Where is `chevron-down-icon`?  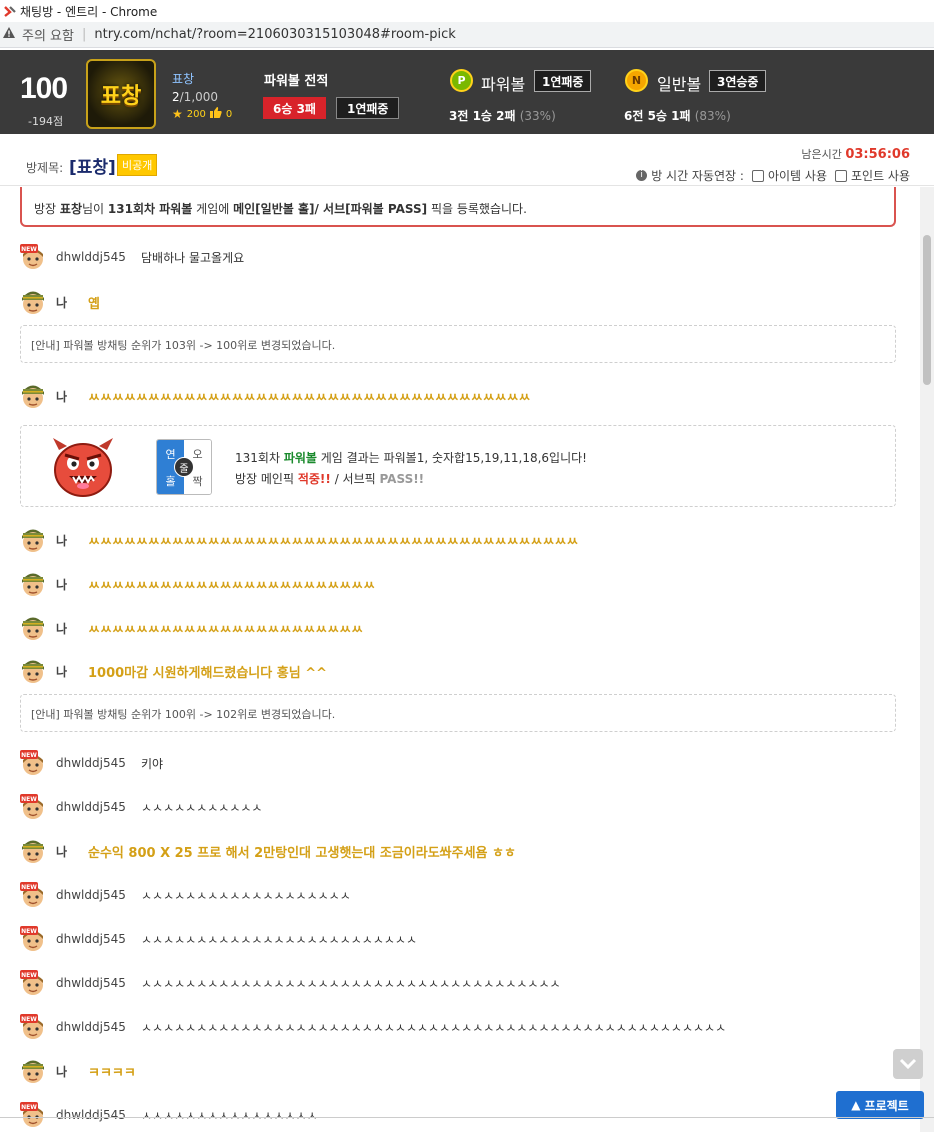 chevron-down-icon is located at coordinates (908, 1064).